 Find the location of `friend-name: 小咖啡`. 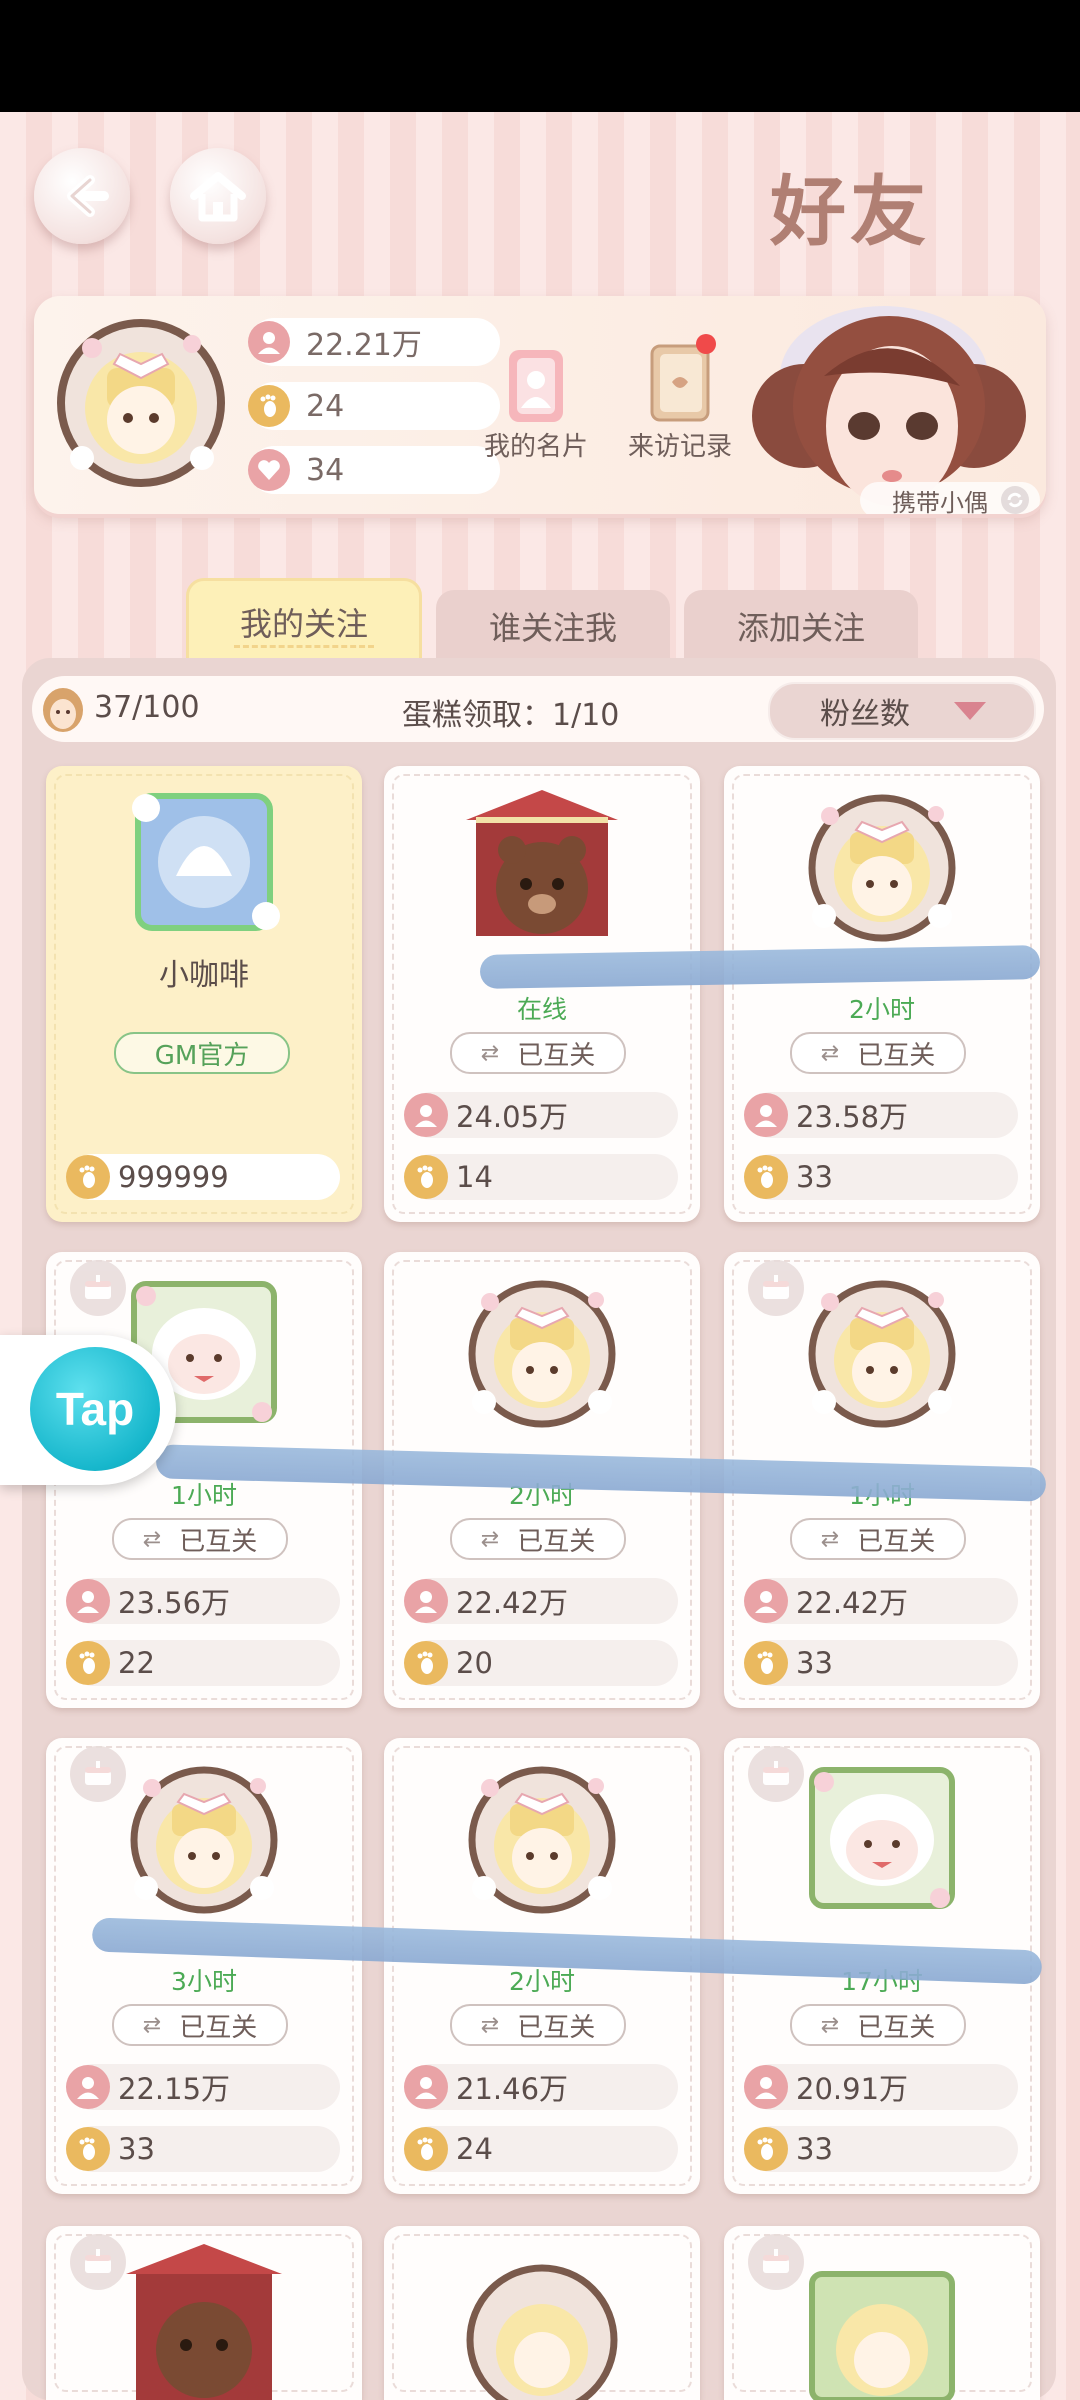

friend-name: 小咖啡 is located at coordinates (204, 975).